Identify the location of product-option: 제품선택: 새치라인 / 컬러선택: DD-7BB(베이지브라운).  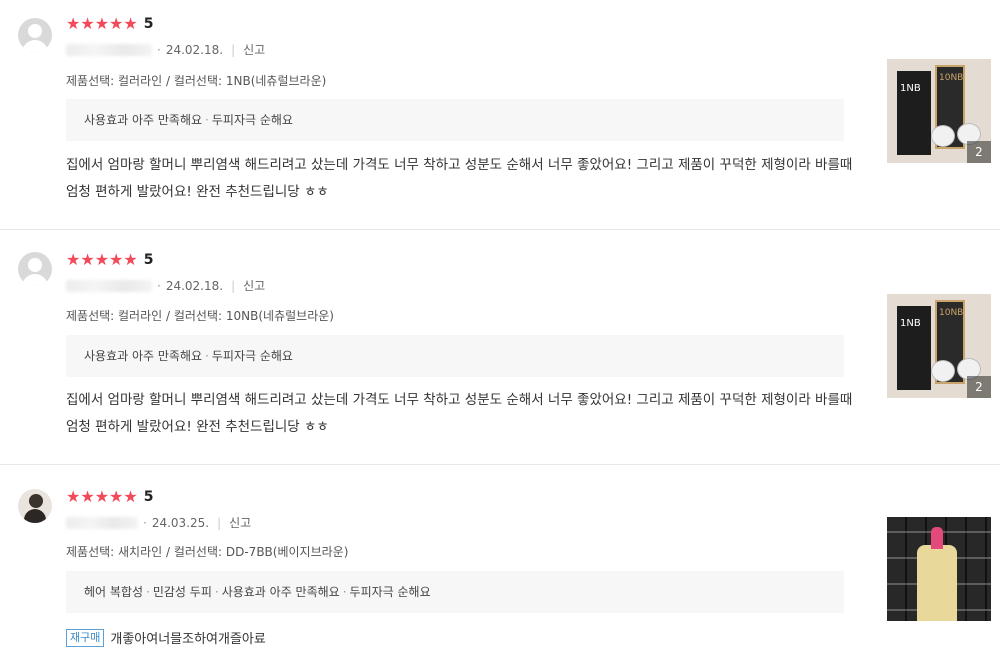
(207, 552).